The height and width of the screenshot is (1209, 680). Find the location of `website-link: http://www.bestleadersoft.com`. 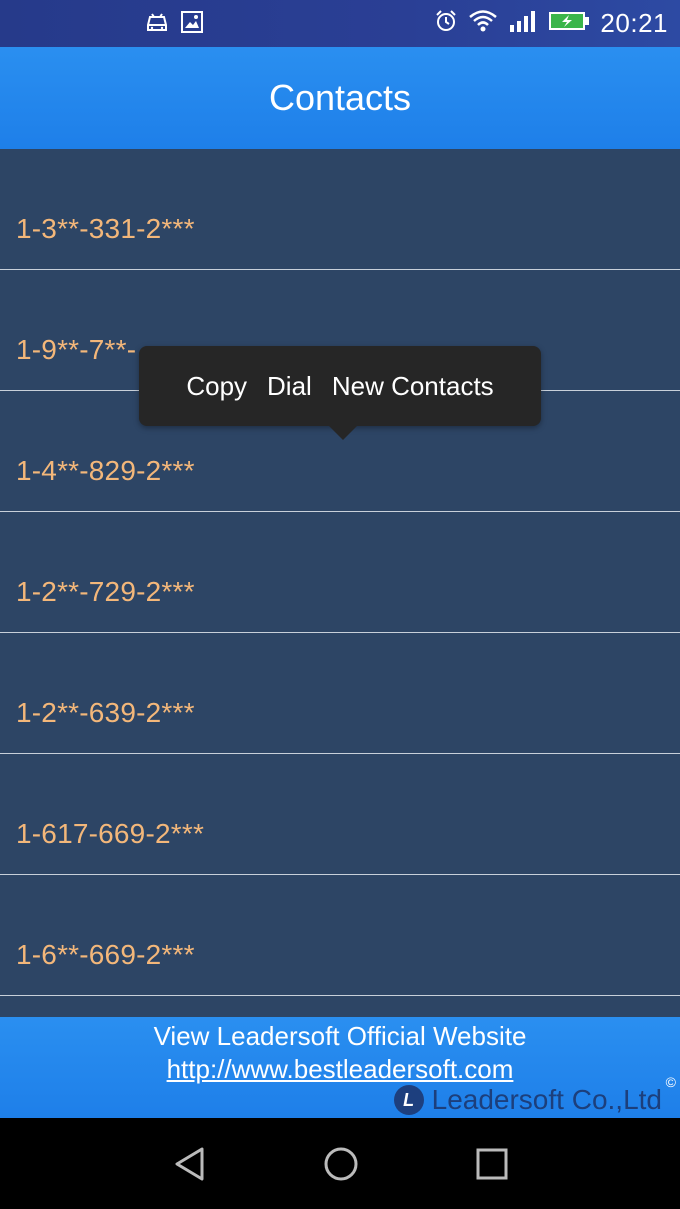

website-link: http://www.bestleadersoft.com is located at coordinates (340, 1069).